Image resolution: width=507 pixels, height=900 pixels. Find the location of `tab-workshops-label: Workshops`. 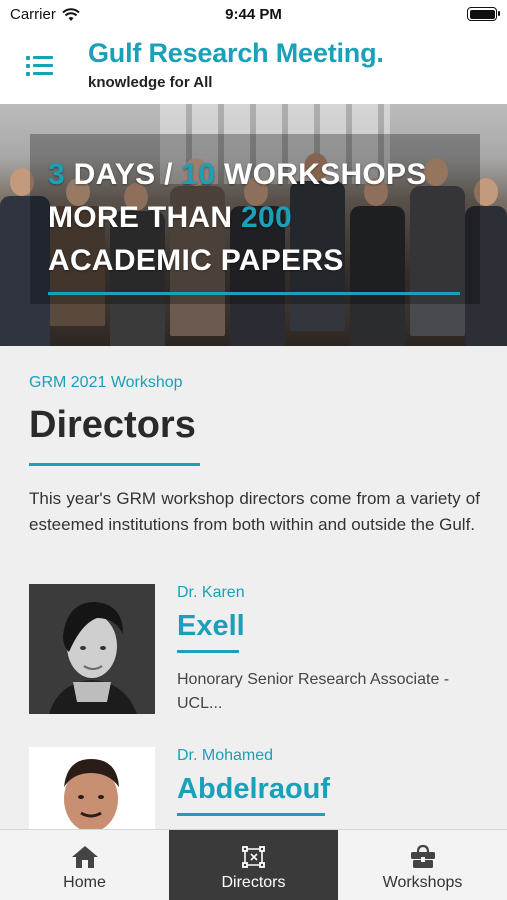

tab-workshops-label: Workshops is located at coordinates (422, 882).